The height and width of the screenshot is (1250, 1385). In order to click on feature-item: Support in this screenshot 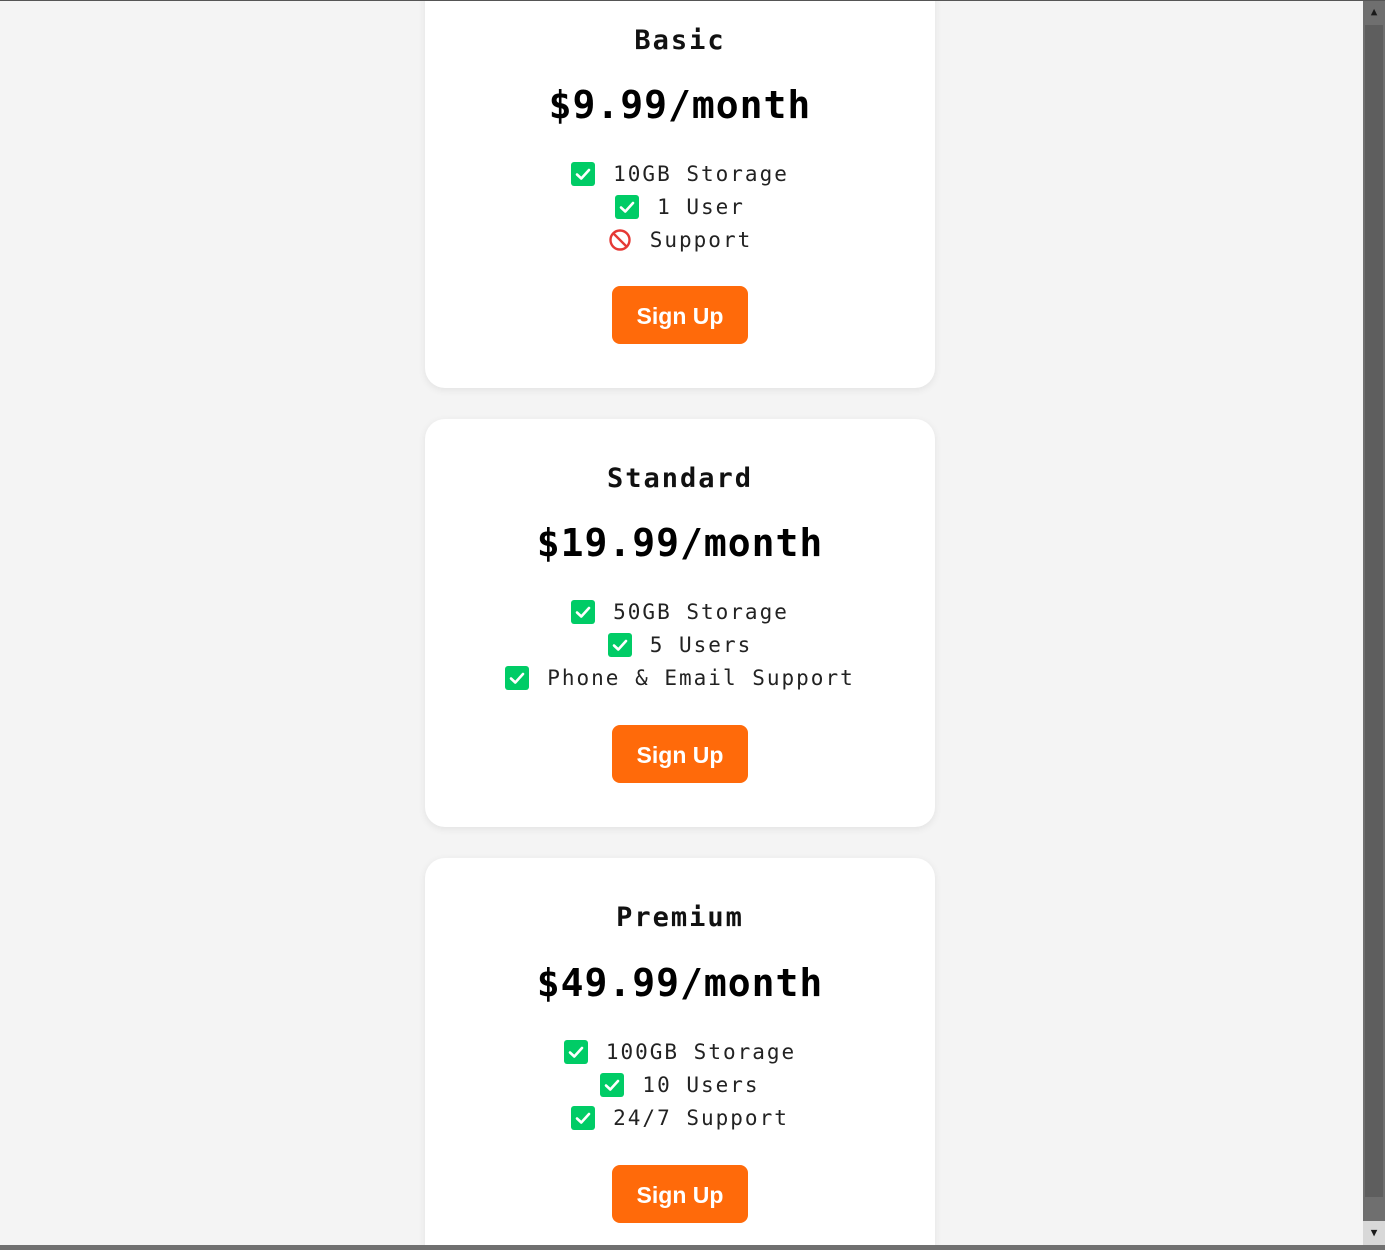, I will do `click(680, 240)`.